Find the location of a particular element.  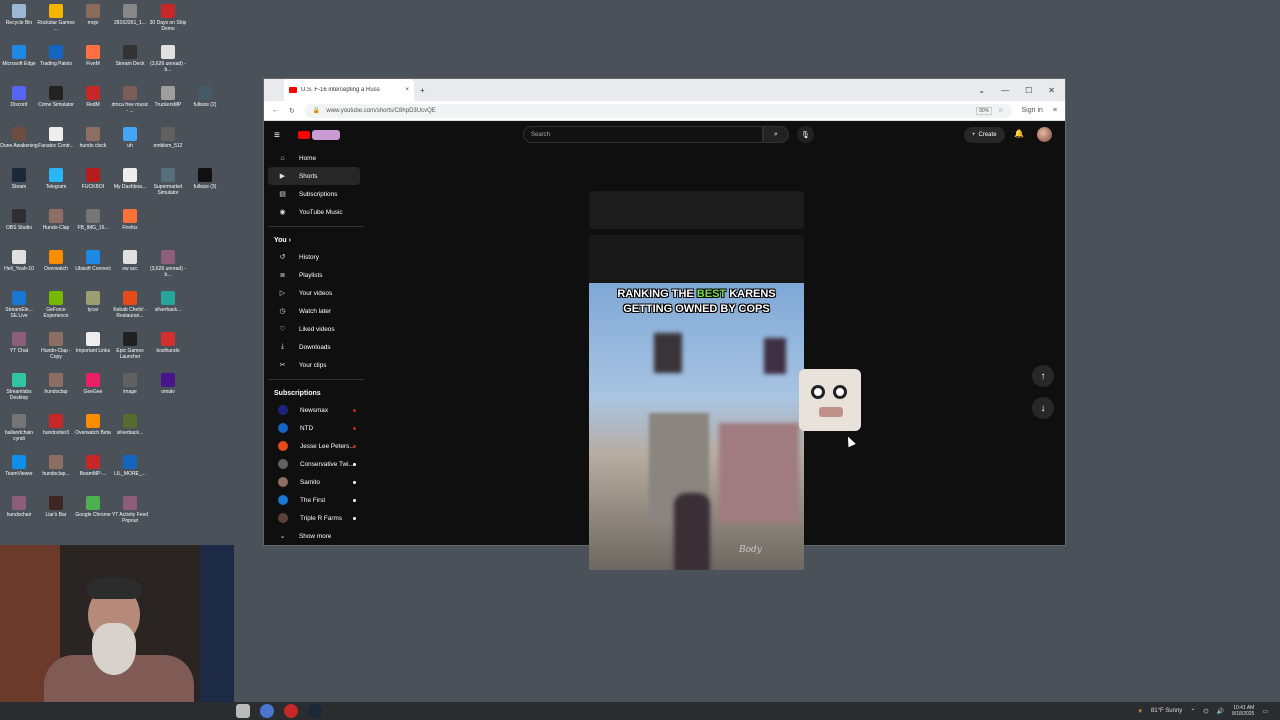

desktop-icon: mojo is located at coordinates (93, 15).